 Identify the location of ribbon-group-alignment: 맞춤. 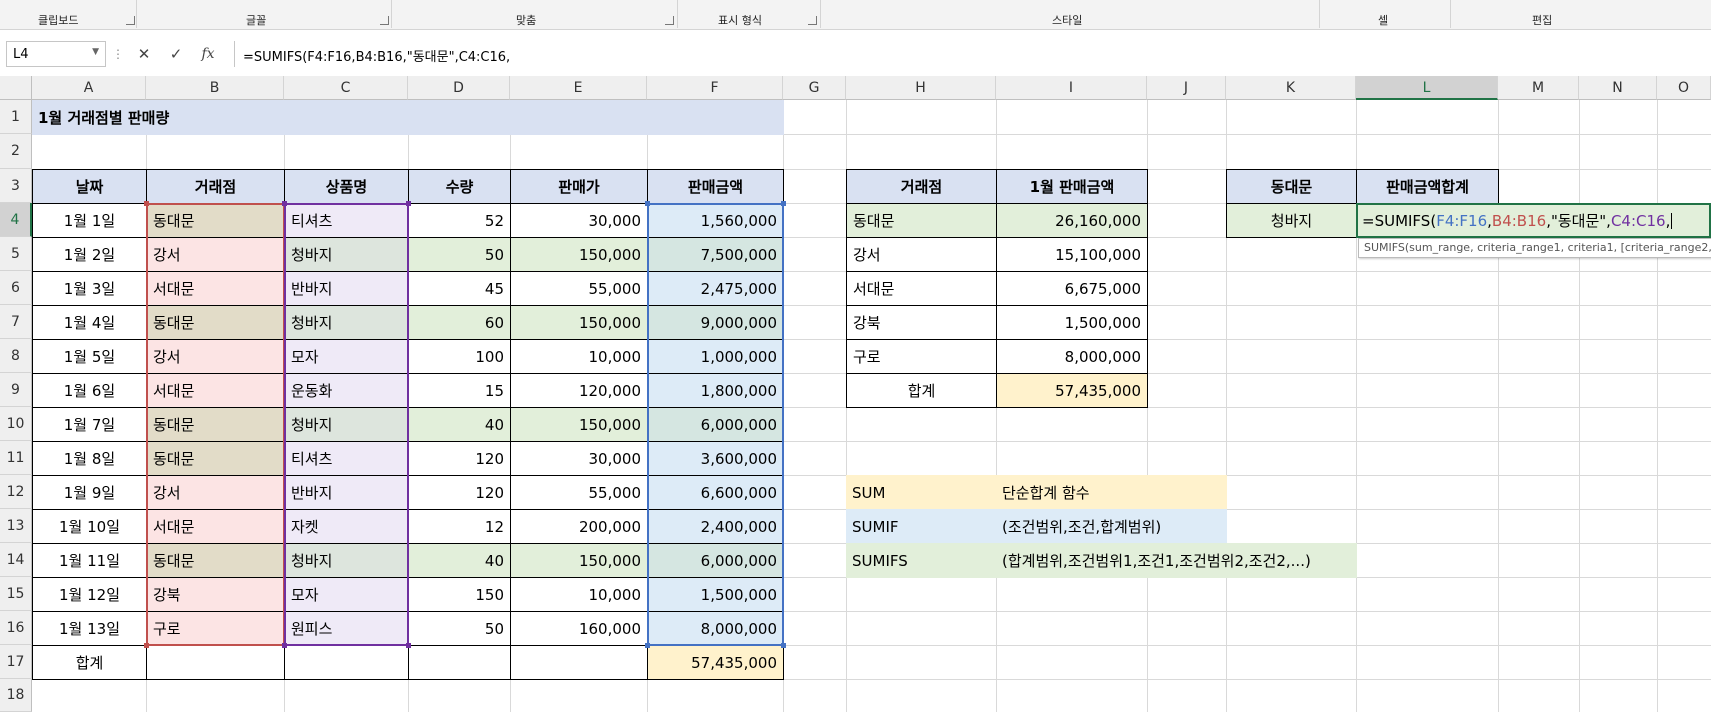
(526, 20).